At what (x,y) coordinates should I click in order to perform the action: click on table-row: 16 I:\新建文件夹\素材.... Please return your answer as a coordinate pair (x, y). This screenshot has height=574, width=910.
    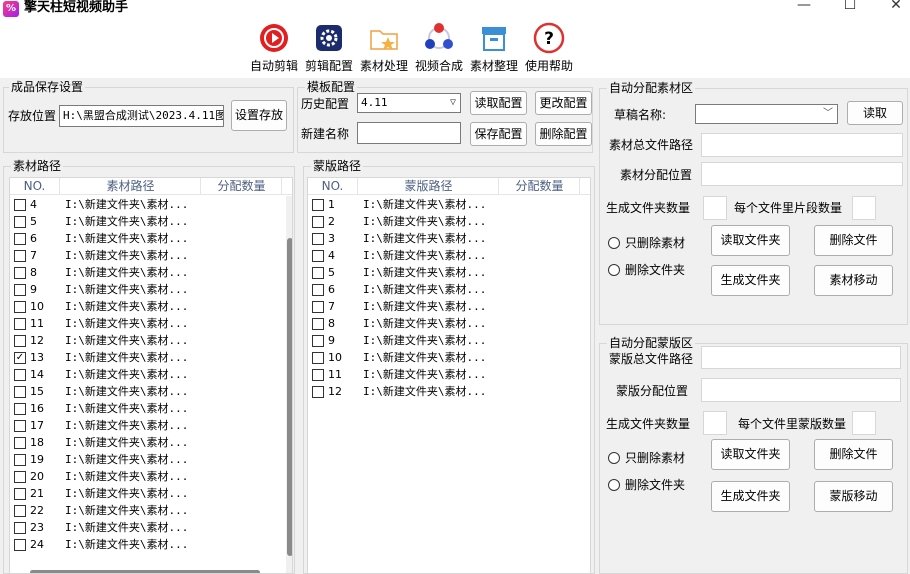
    Looking at the image, I should click on (151, 408).